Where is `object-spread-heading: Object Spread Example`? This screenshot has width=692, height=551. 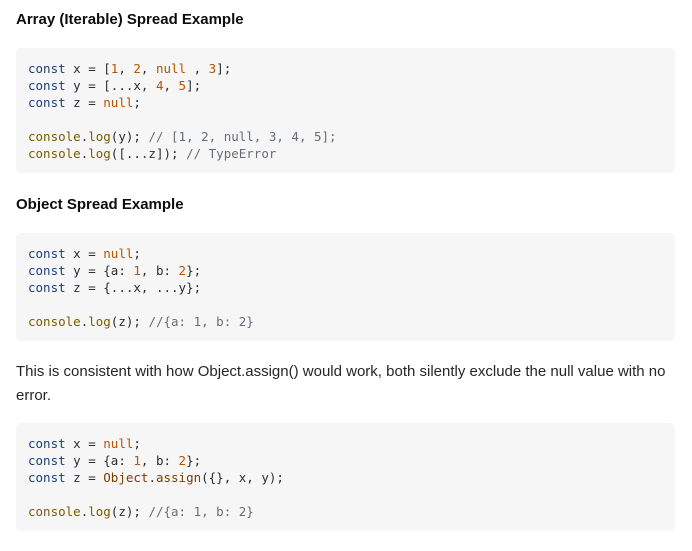
object-spread-heading: Object Spread Example is located at coordinates (100, 204).